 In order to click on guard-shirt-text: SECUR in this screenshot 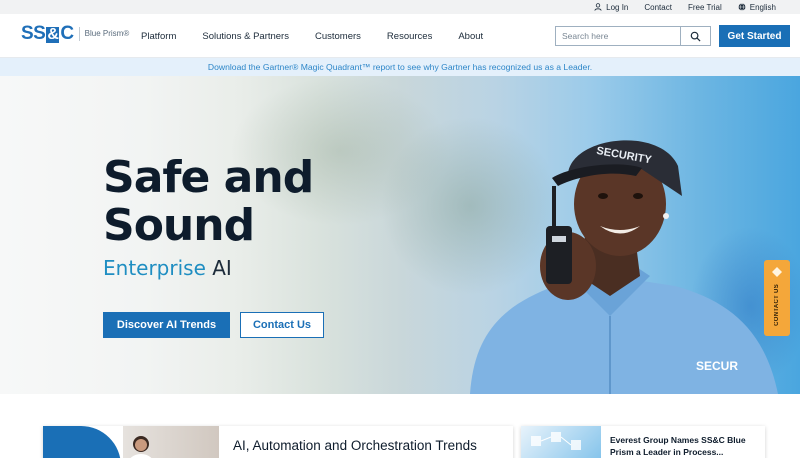, I will do `click(717, 366)`.